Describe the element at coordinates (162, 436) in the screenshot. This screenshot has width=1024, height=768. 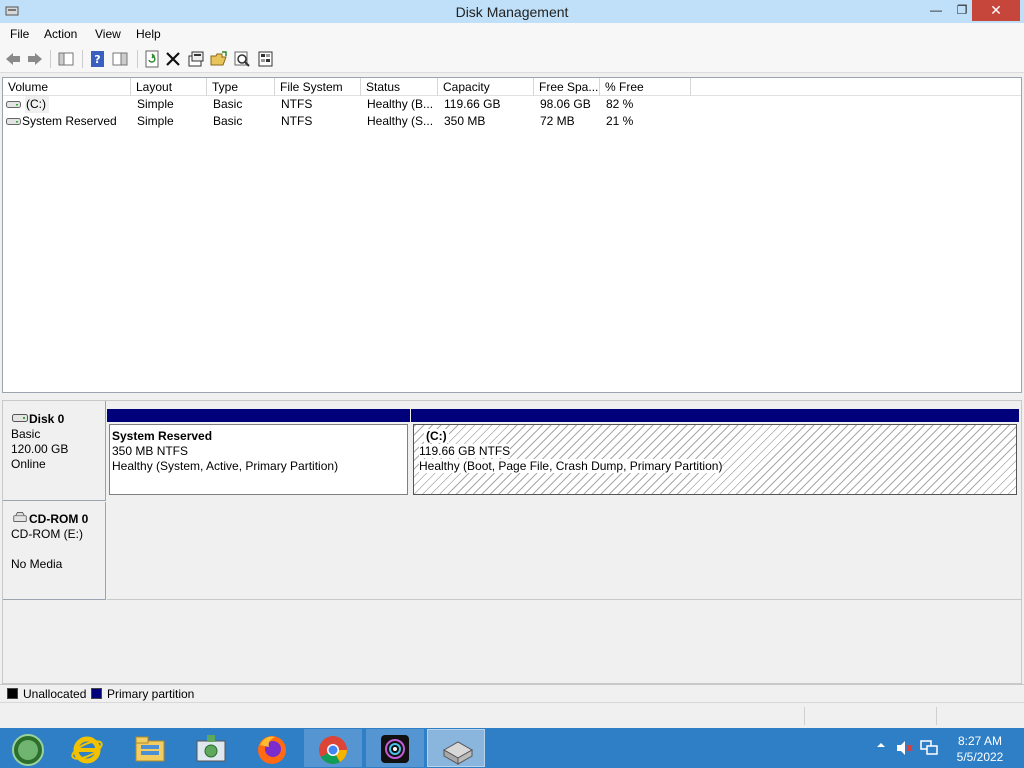
I see `partition-name: System Reserved` at that location.